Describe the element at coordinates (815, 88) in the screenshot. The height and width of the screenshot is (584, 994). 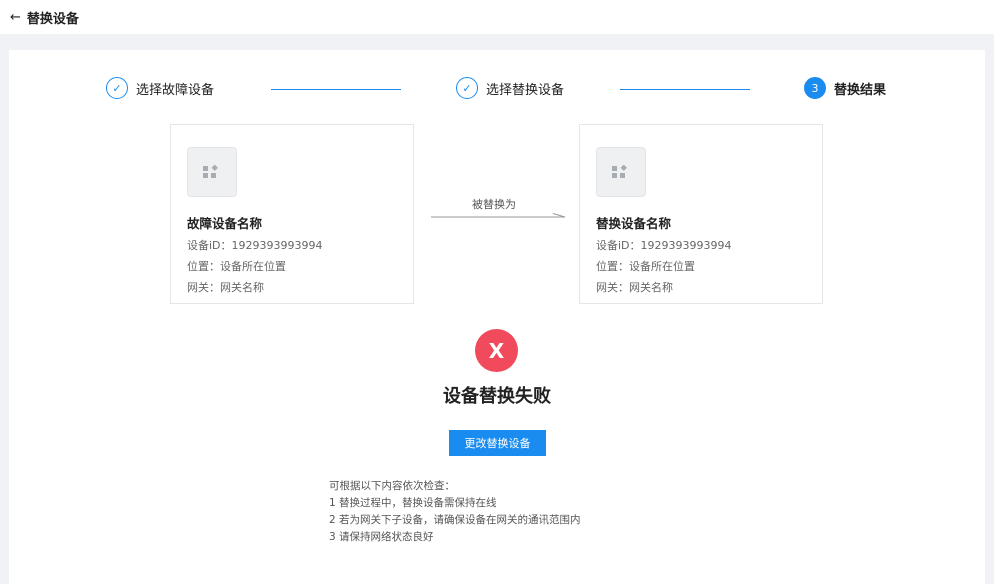
I see `step-number: 3` at that location.